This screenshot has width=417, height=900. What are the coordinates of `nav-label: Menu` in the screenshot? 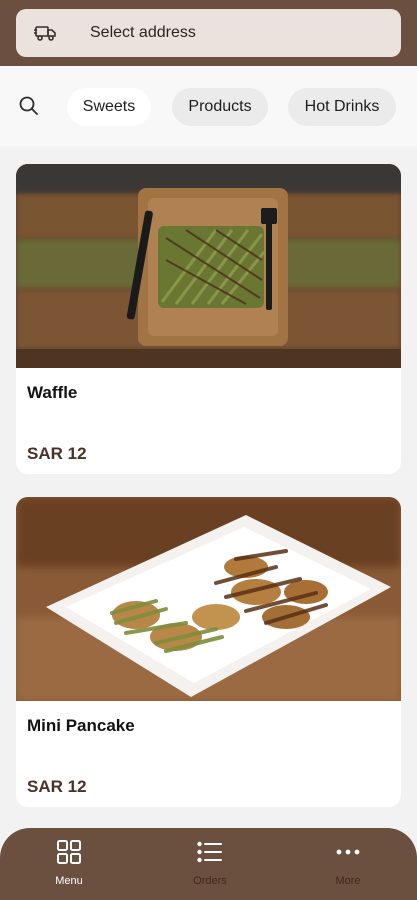 It's located at (69, 881).